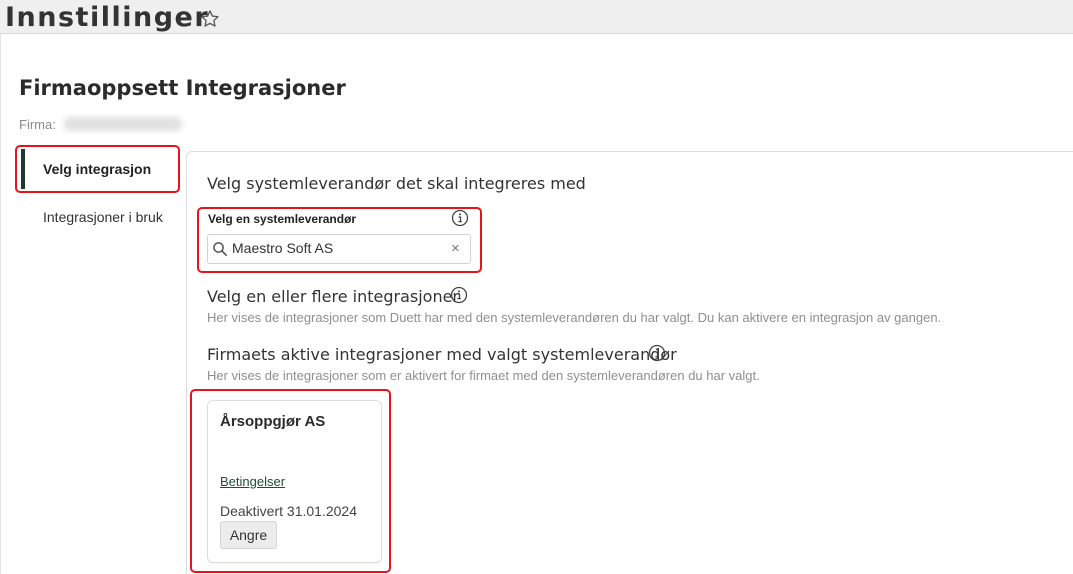 The width and height of the screenshot is (1073, 574). Describe the element at coordinates (210, 19) in the screenshot. I see `star-icon` at that location.